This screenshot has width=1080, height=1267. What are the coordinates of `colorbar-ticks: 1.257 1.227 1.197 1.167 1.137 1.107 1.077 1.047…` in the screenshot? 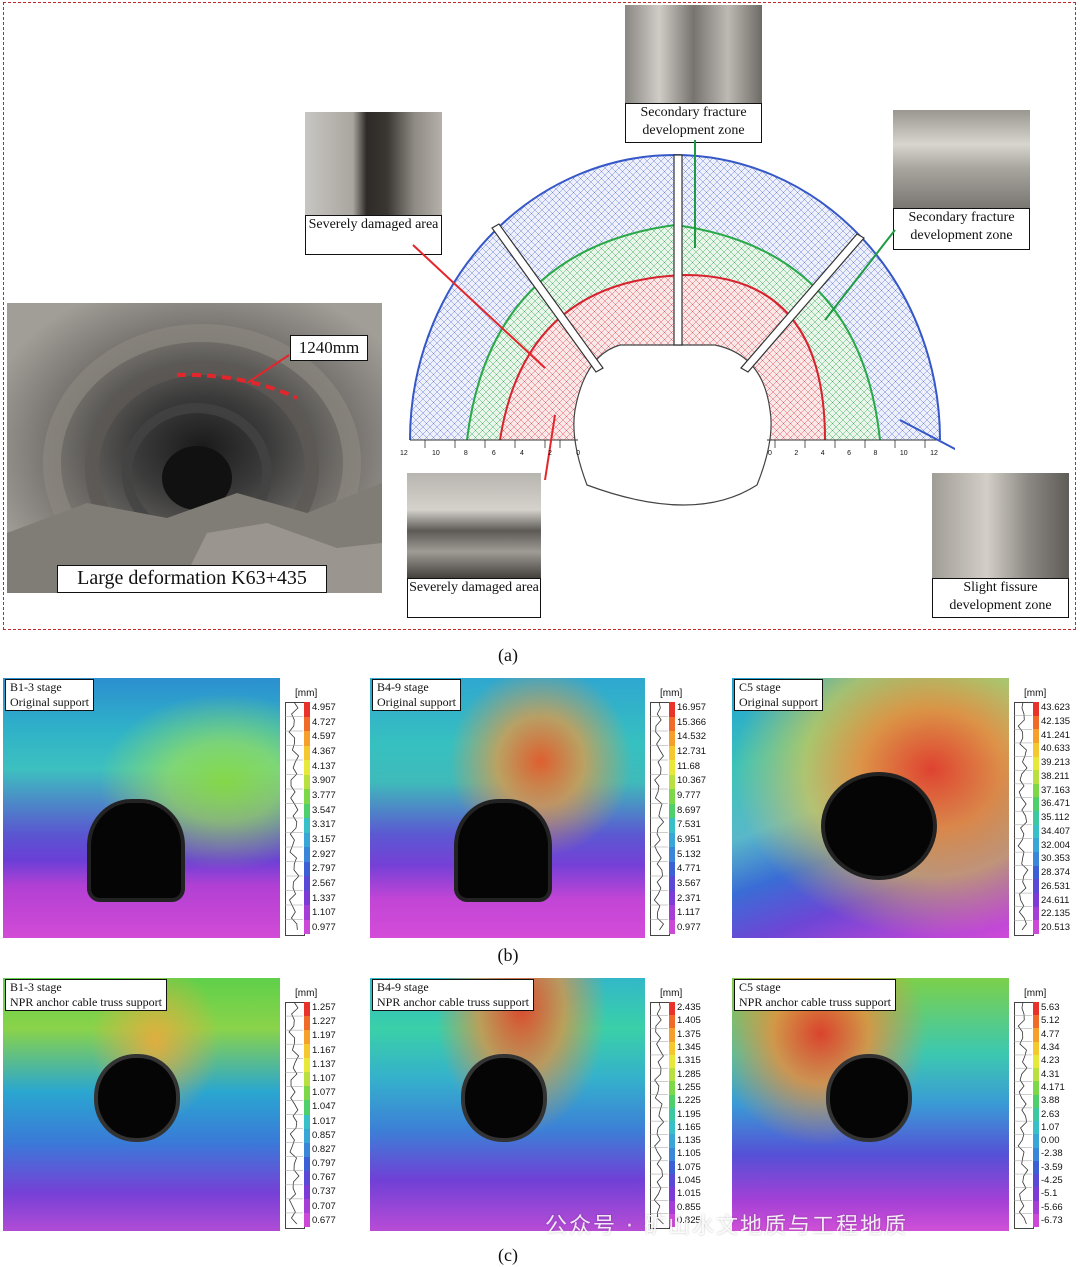 It's located at (324, 1114).